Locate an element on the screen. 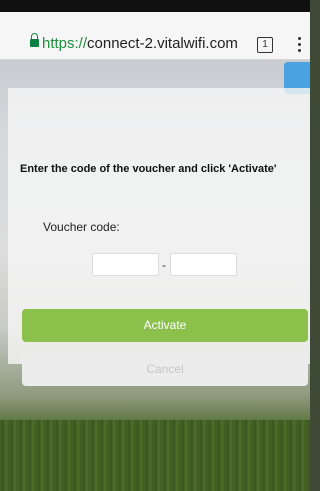 The height and width of the screenshot is (491, 320). browser-toolbar: https://connect-2.vitalwifi.com 1 is located at coordinates (155, 36).